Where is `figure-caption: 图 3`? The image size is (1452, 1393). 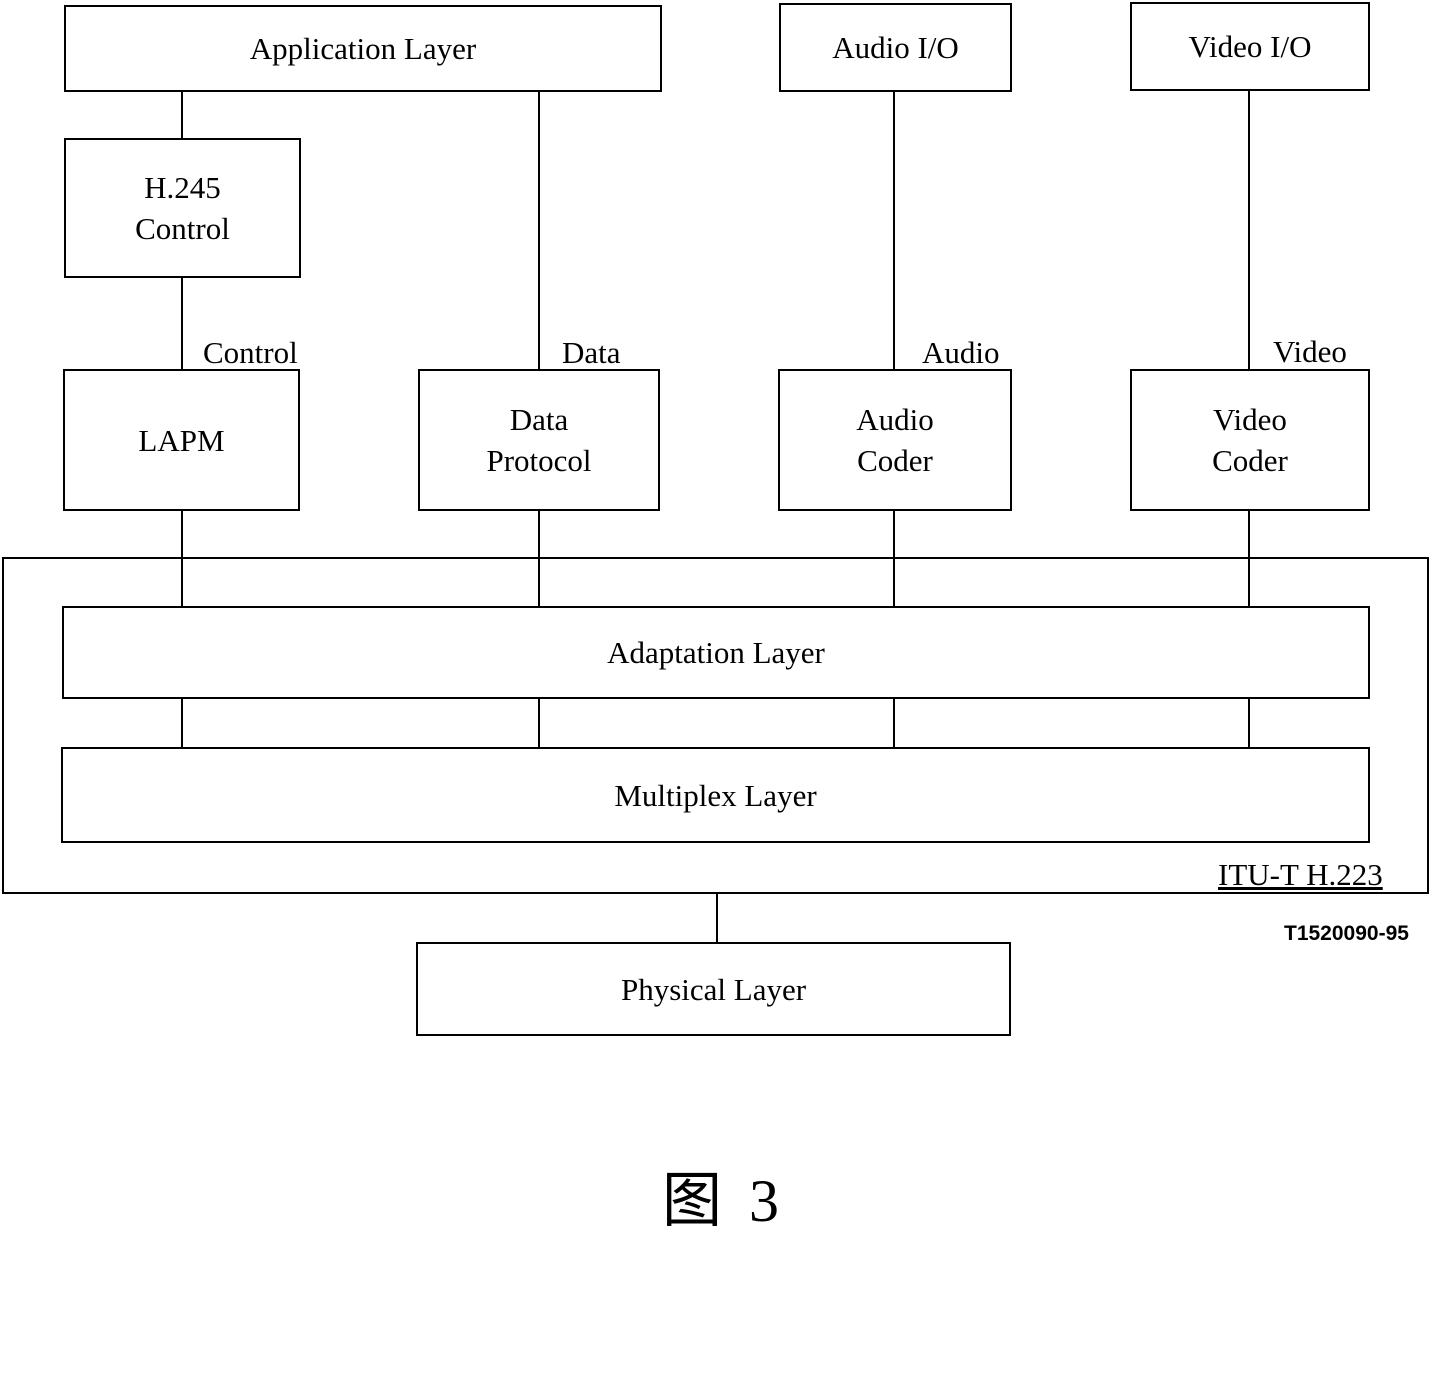 figure-caption: 图 3 is located at coordinates (723, 1201).